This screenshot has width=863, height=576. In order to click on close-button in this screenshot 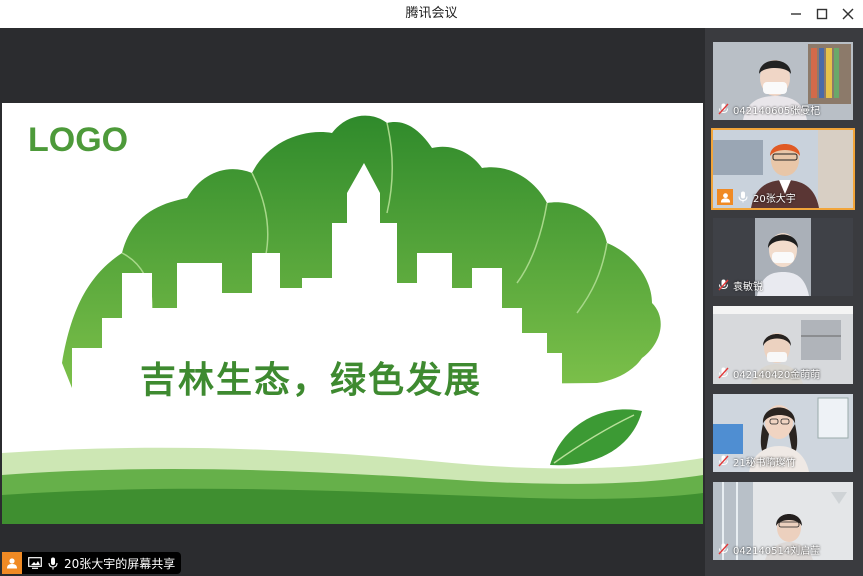, I will do `click(848, 14)`.